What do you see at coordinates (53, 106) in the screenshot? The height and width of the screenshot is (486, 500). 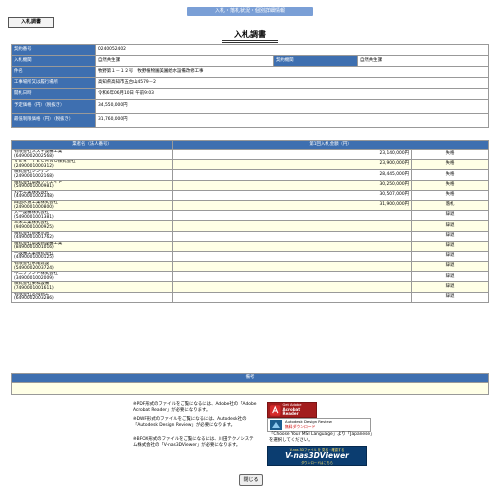 I see `planned-price-label: 予定価格（円）（税抜き）` at bounding box center [53, 106].